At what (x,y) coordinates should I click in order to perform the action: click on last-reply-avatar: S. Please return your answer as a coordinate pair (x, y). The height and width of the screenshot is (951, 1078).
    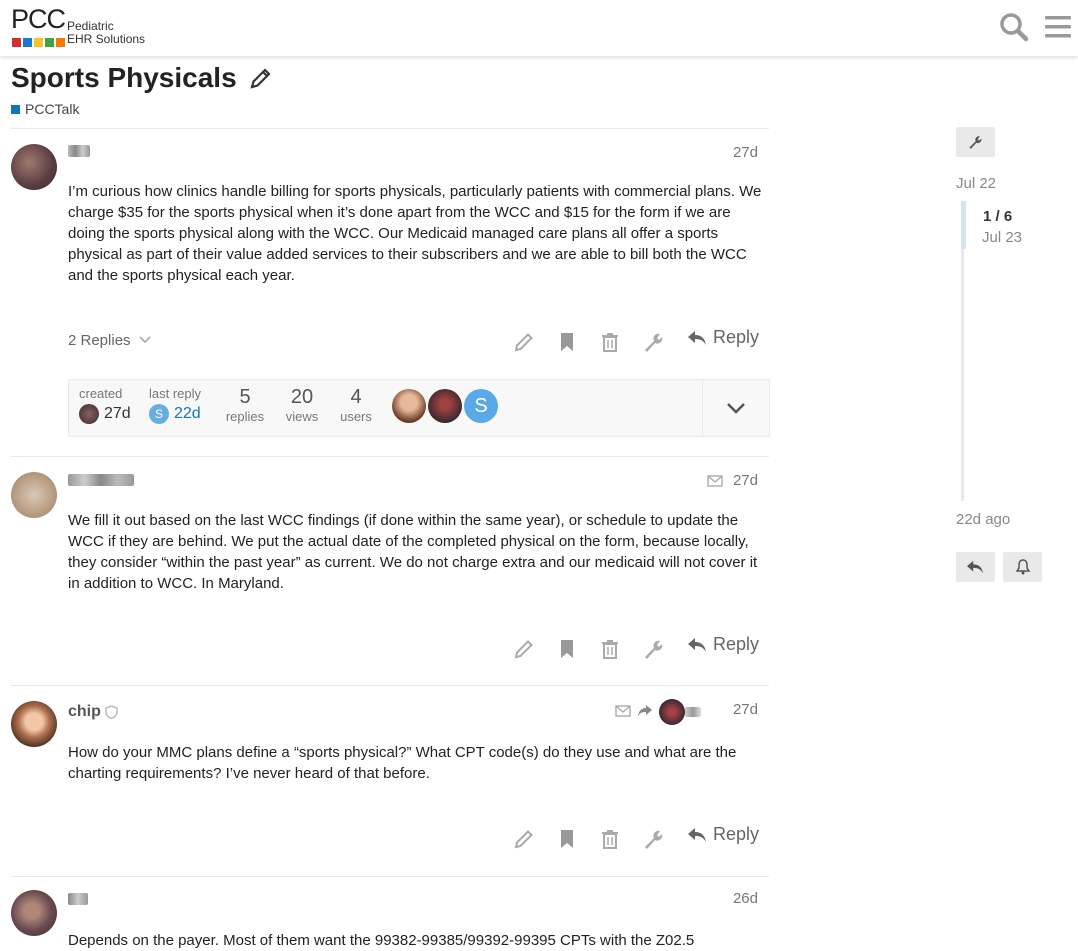
    Looking at the image, I should click on (159, 414).